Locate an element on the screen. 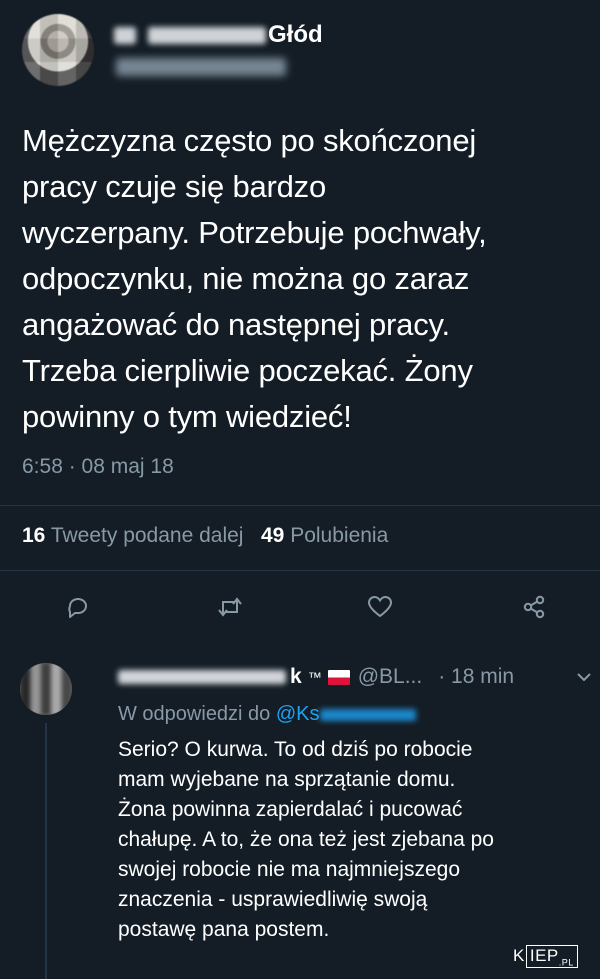 This screenshot has height=979, width=600. share-button is located at coordinates (534, 607).